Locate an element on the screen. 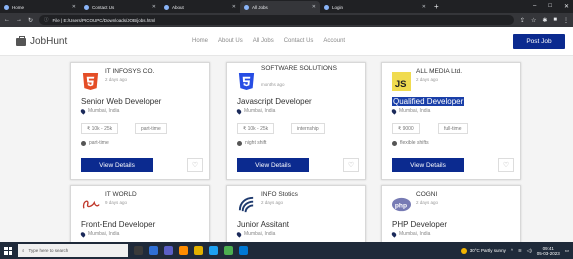 Image resolution: width=573 pixels, height=259 pixels. nav-home: Home is located at coordinates (200, 41).